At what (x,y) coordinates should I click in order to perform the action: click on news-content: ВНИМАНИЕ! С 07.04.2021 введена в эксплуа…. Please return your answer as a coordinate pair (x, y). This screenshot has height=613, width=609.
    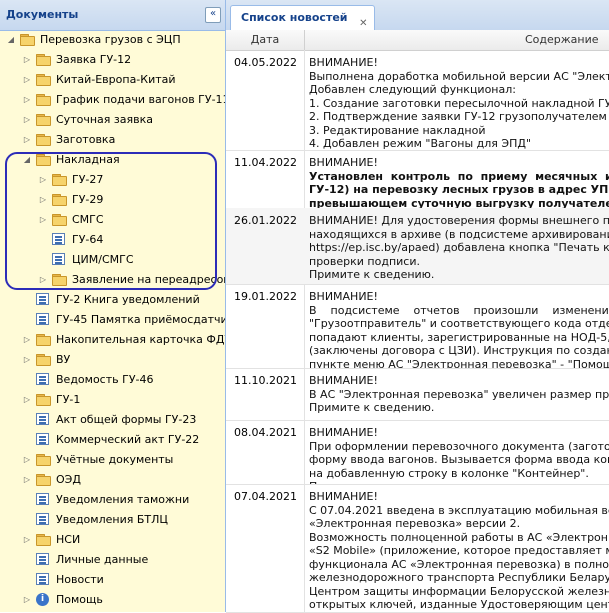
    Looking at the image, I should click on (459, 550).